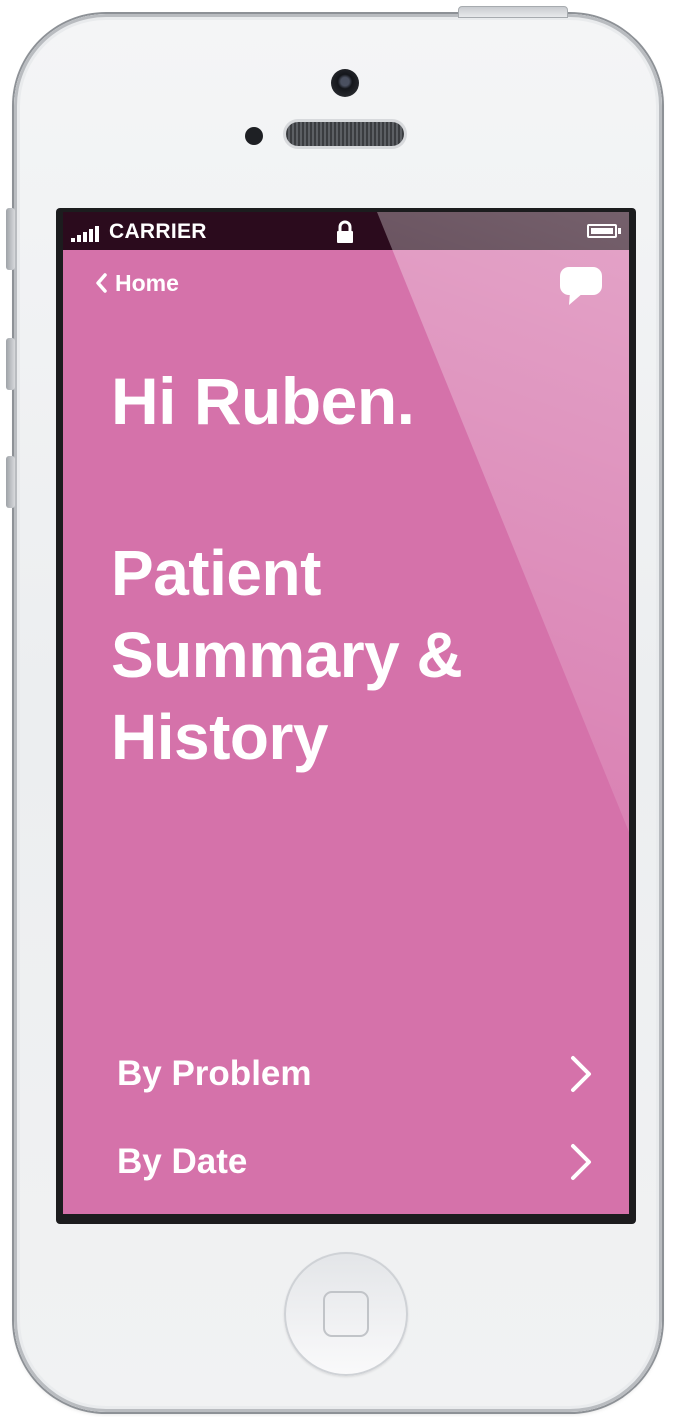 This screenshot has width=673, height=1417. Describe the element at coordinates (89, 234) in the screenshot. I see `signal-strength-icon` at that location.